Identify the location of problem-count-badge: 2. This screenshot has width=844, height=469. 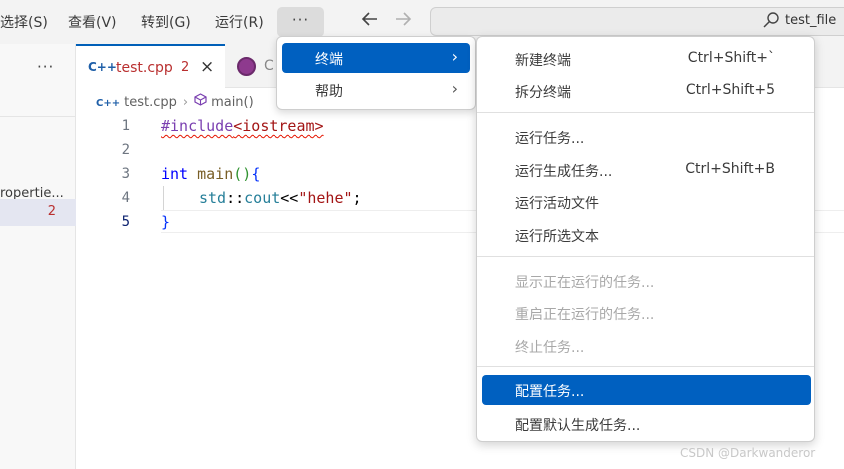
(51, 211).